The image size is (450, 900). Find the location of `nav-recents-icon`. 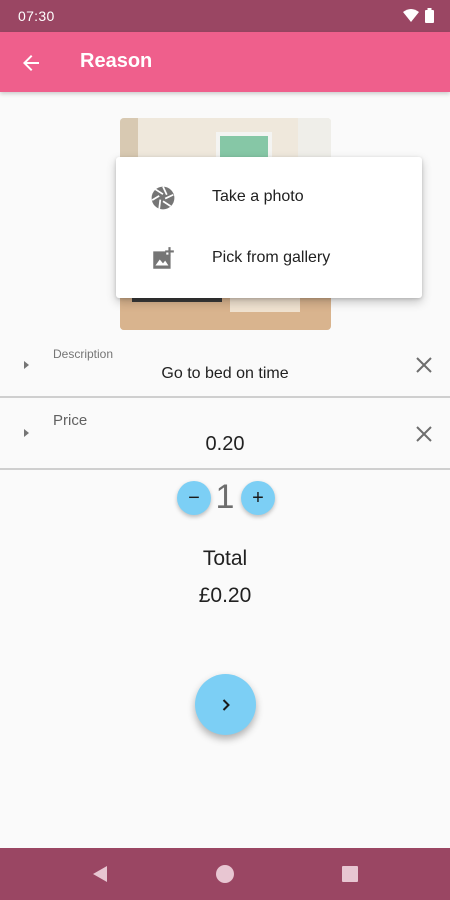

nav-recents-icon is located at coordinates (350, 874).